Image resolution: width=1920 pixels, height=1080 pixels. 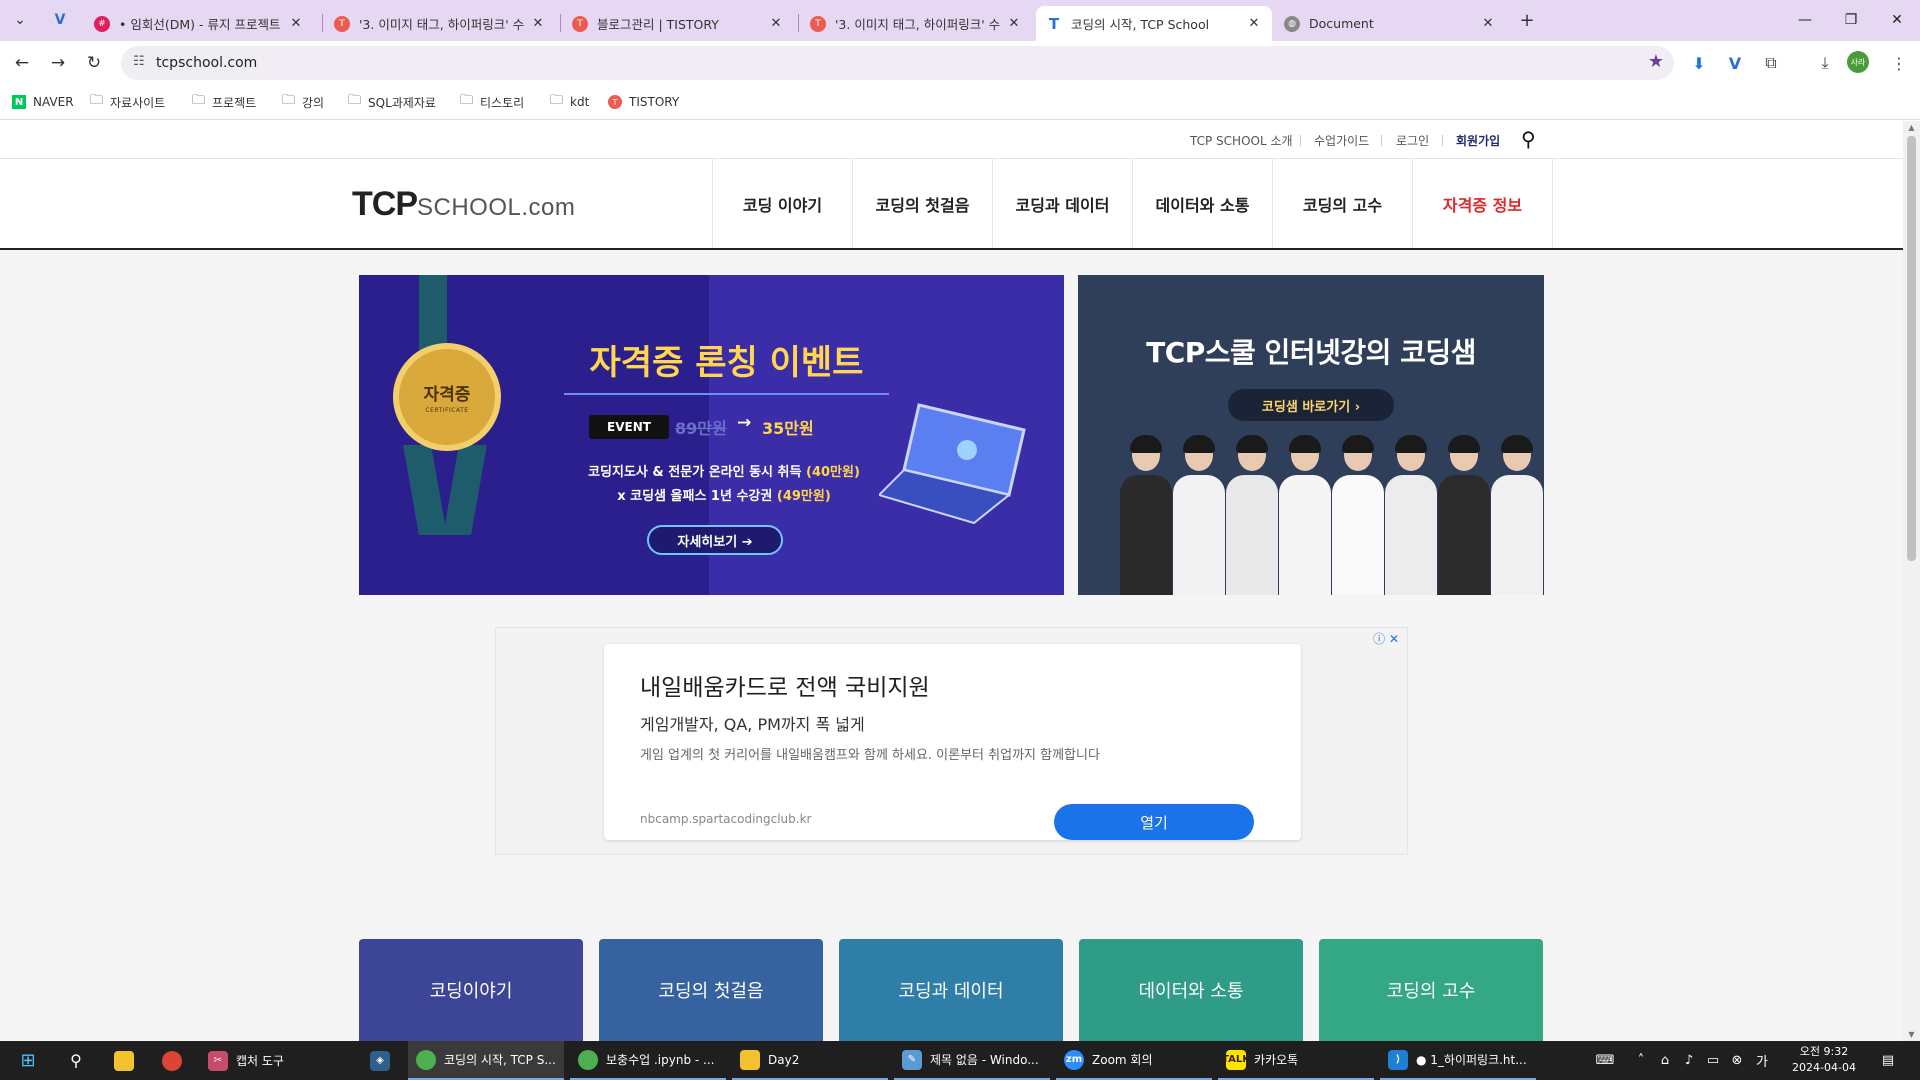 What do you see at coordinates (643, 102) in the screenshot?
I see `bookmark-tistory: T TISTORY` at bounding box center [643, 102].